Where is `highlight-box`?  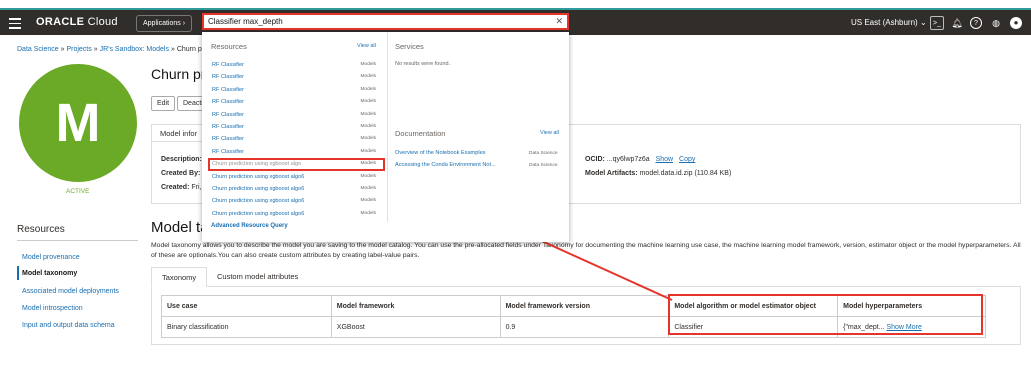
highlight-box is located at coordinates (296, 164).